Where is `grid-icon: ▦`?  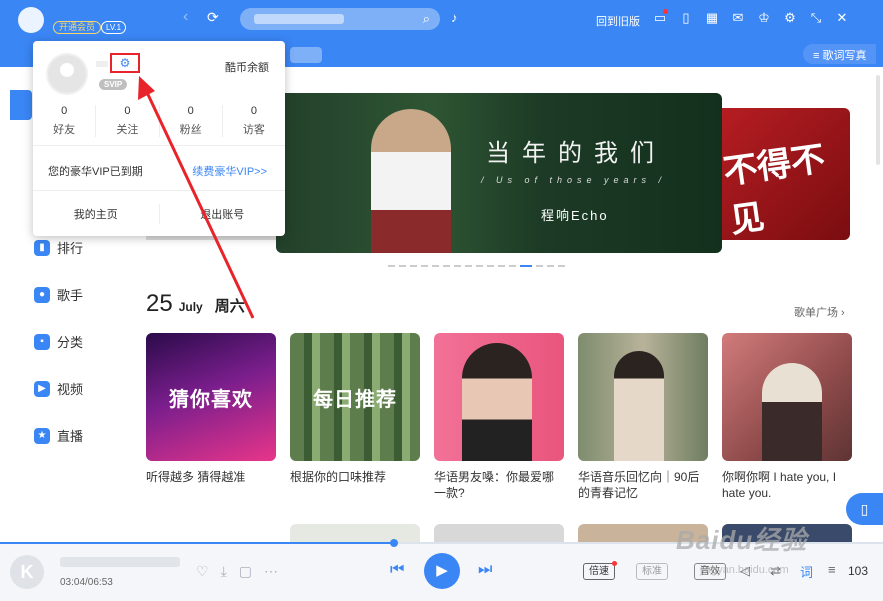 grid-icon: ▦ is located at coordinates (712, 18).